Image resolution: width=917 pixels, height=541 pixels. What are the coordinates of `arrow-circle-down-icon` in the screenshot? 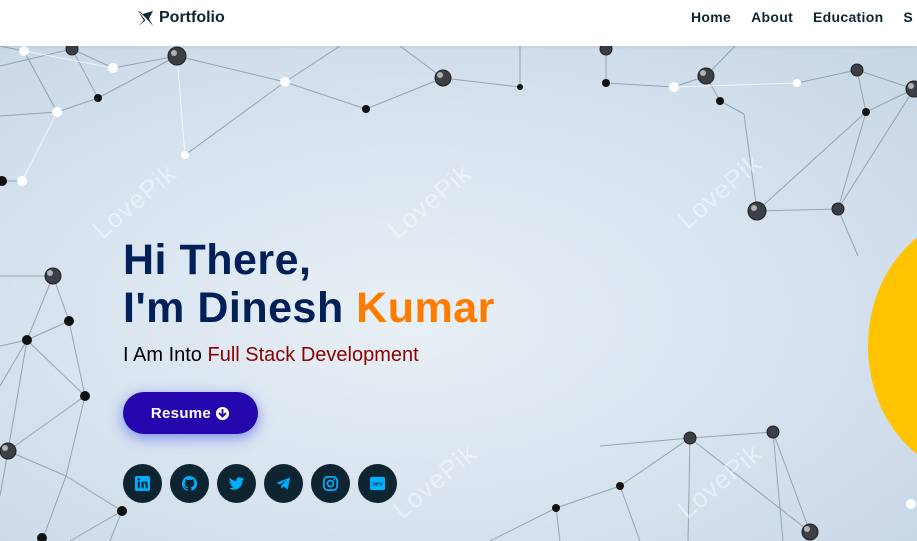 It's located at (223, 413).